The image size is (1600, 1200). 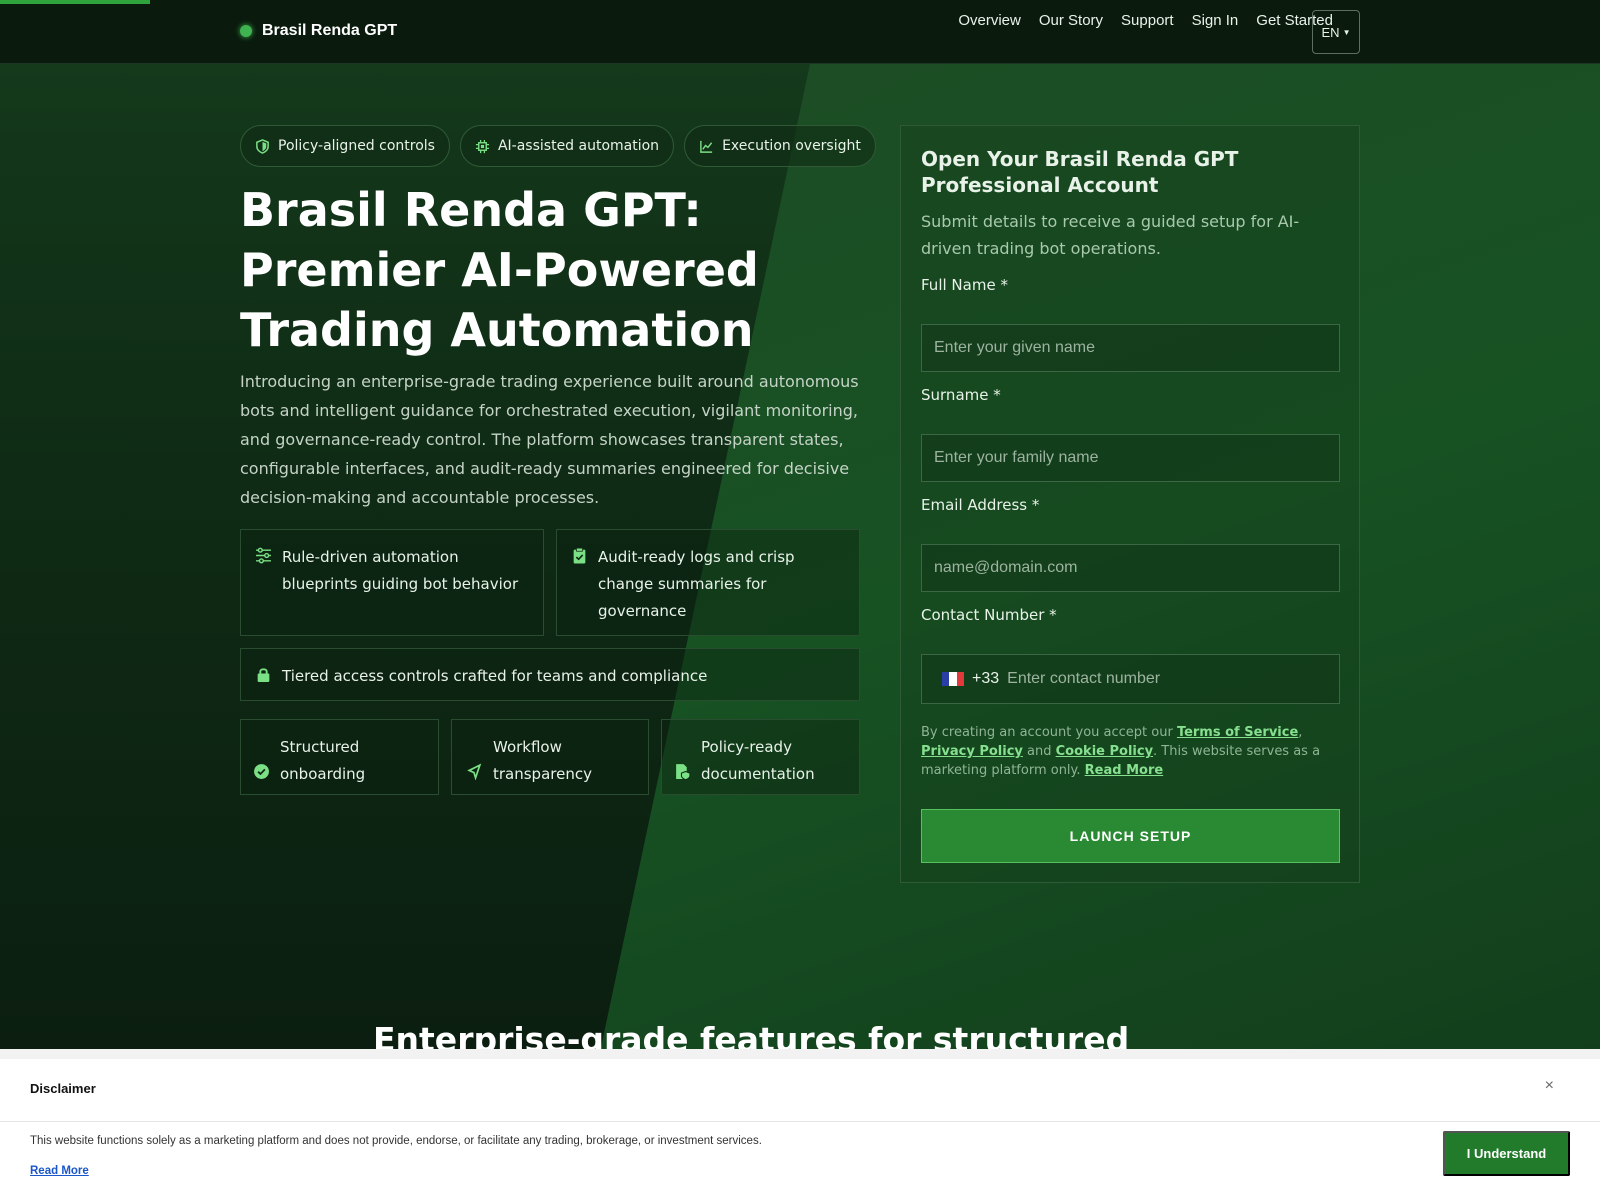 I want to click on card-policy: Policy-ready documentation, so click(x=760, y=757).